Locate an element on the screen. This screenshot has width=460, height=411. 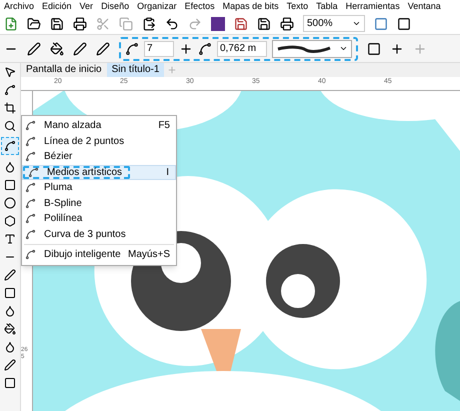
printer-icon is located at coordinates (80, 23).